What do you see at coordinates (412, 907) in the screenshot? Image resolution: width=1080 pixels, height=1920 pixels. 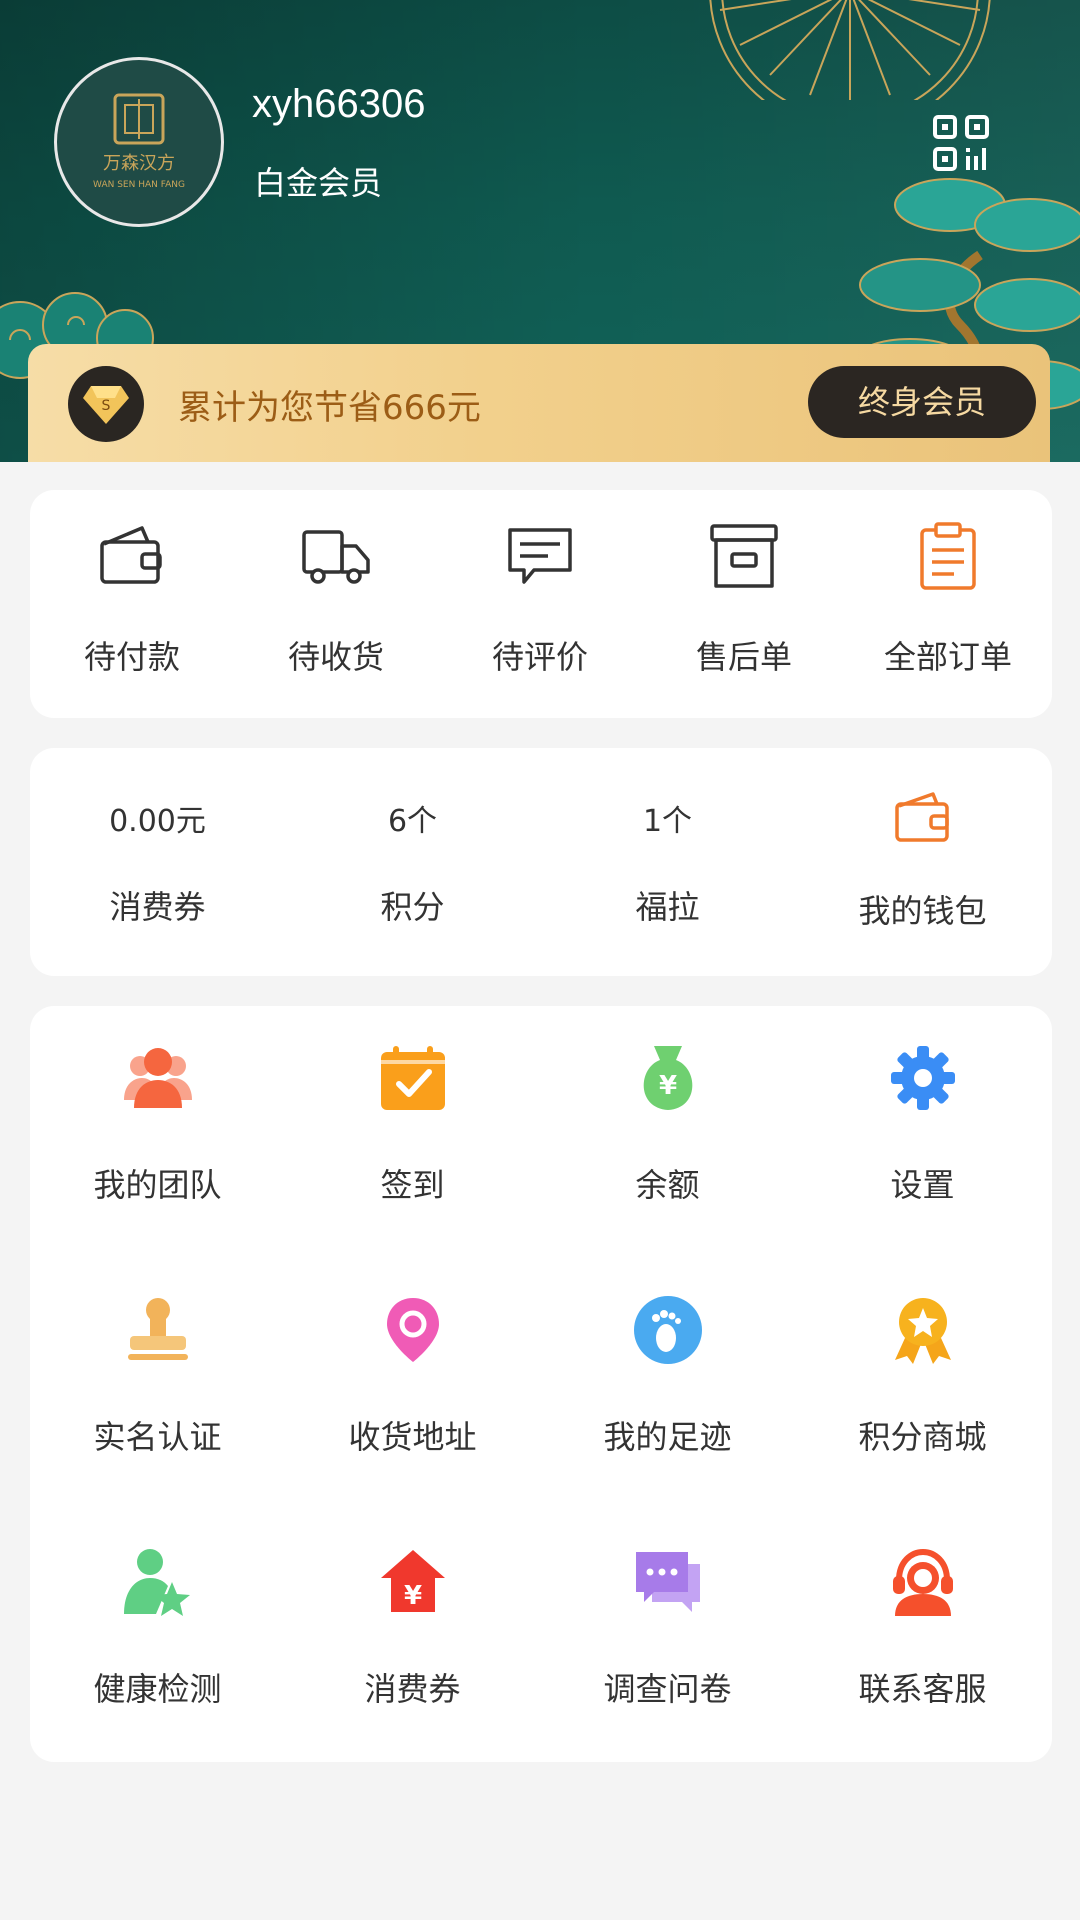 I see `asset-label: 积分` at bounding box center [412, 907].